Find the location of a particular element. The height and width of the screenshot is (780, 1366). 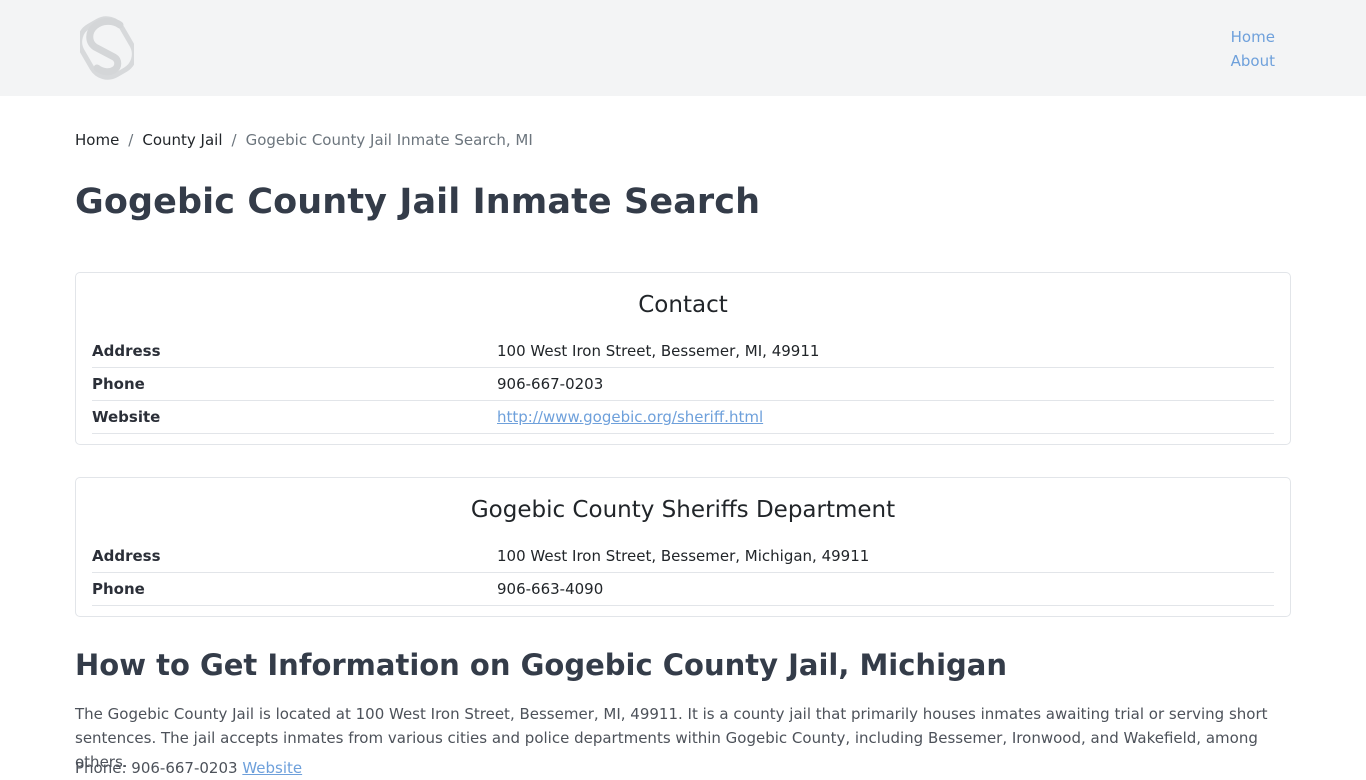

row-value: http://www.gogebic.org/sheriff.html is located at coordinates (630, 417).